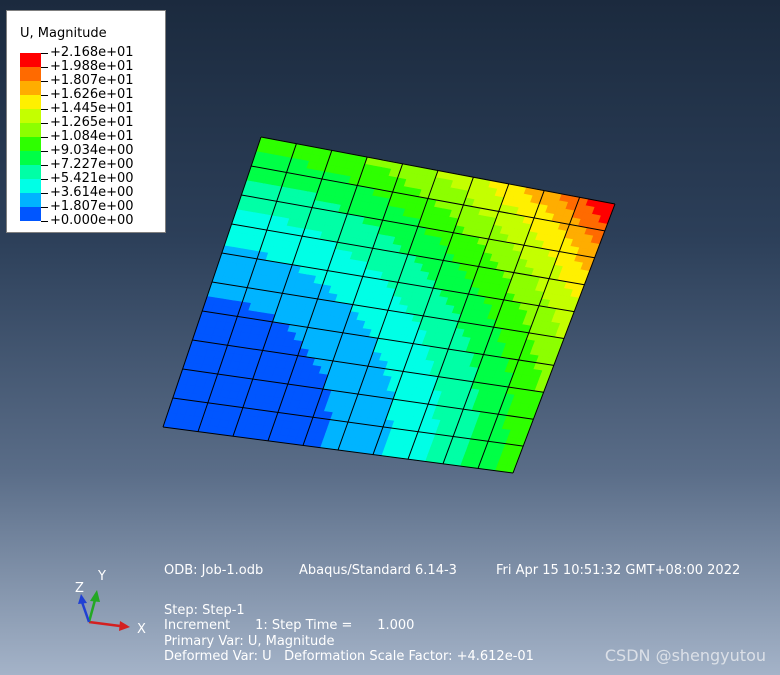 The height and width of the screenshot is (675, 780). What do you see at coordinates (204, 610) in the screenshot?
I see `step-label: Step: Step-1` at bounding box center [204, 610].